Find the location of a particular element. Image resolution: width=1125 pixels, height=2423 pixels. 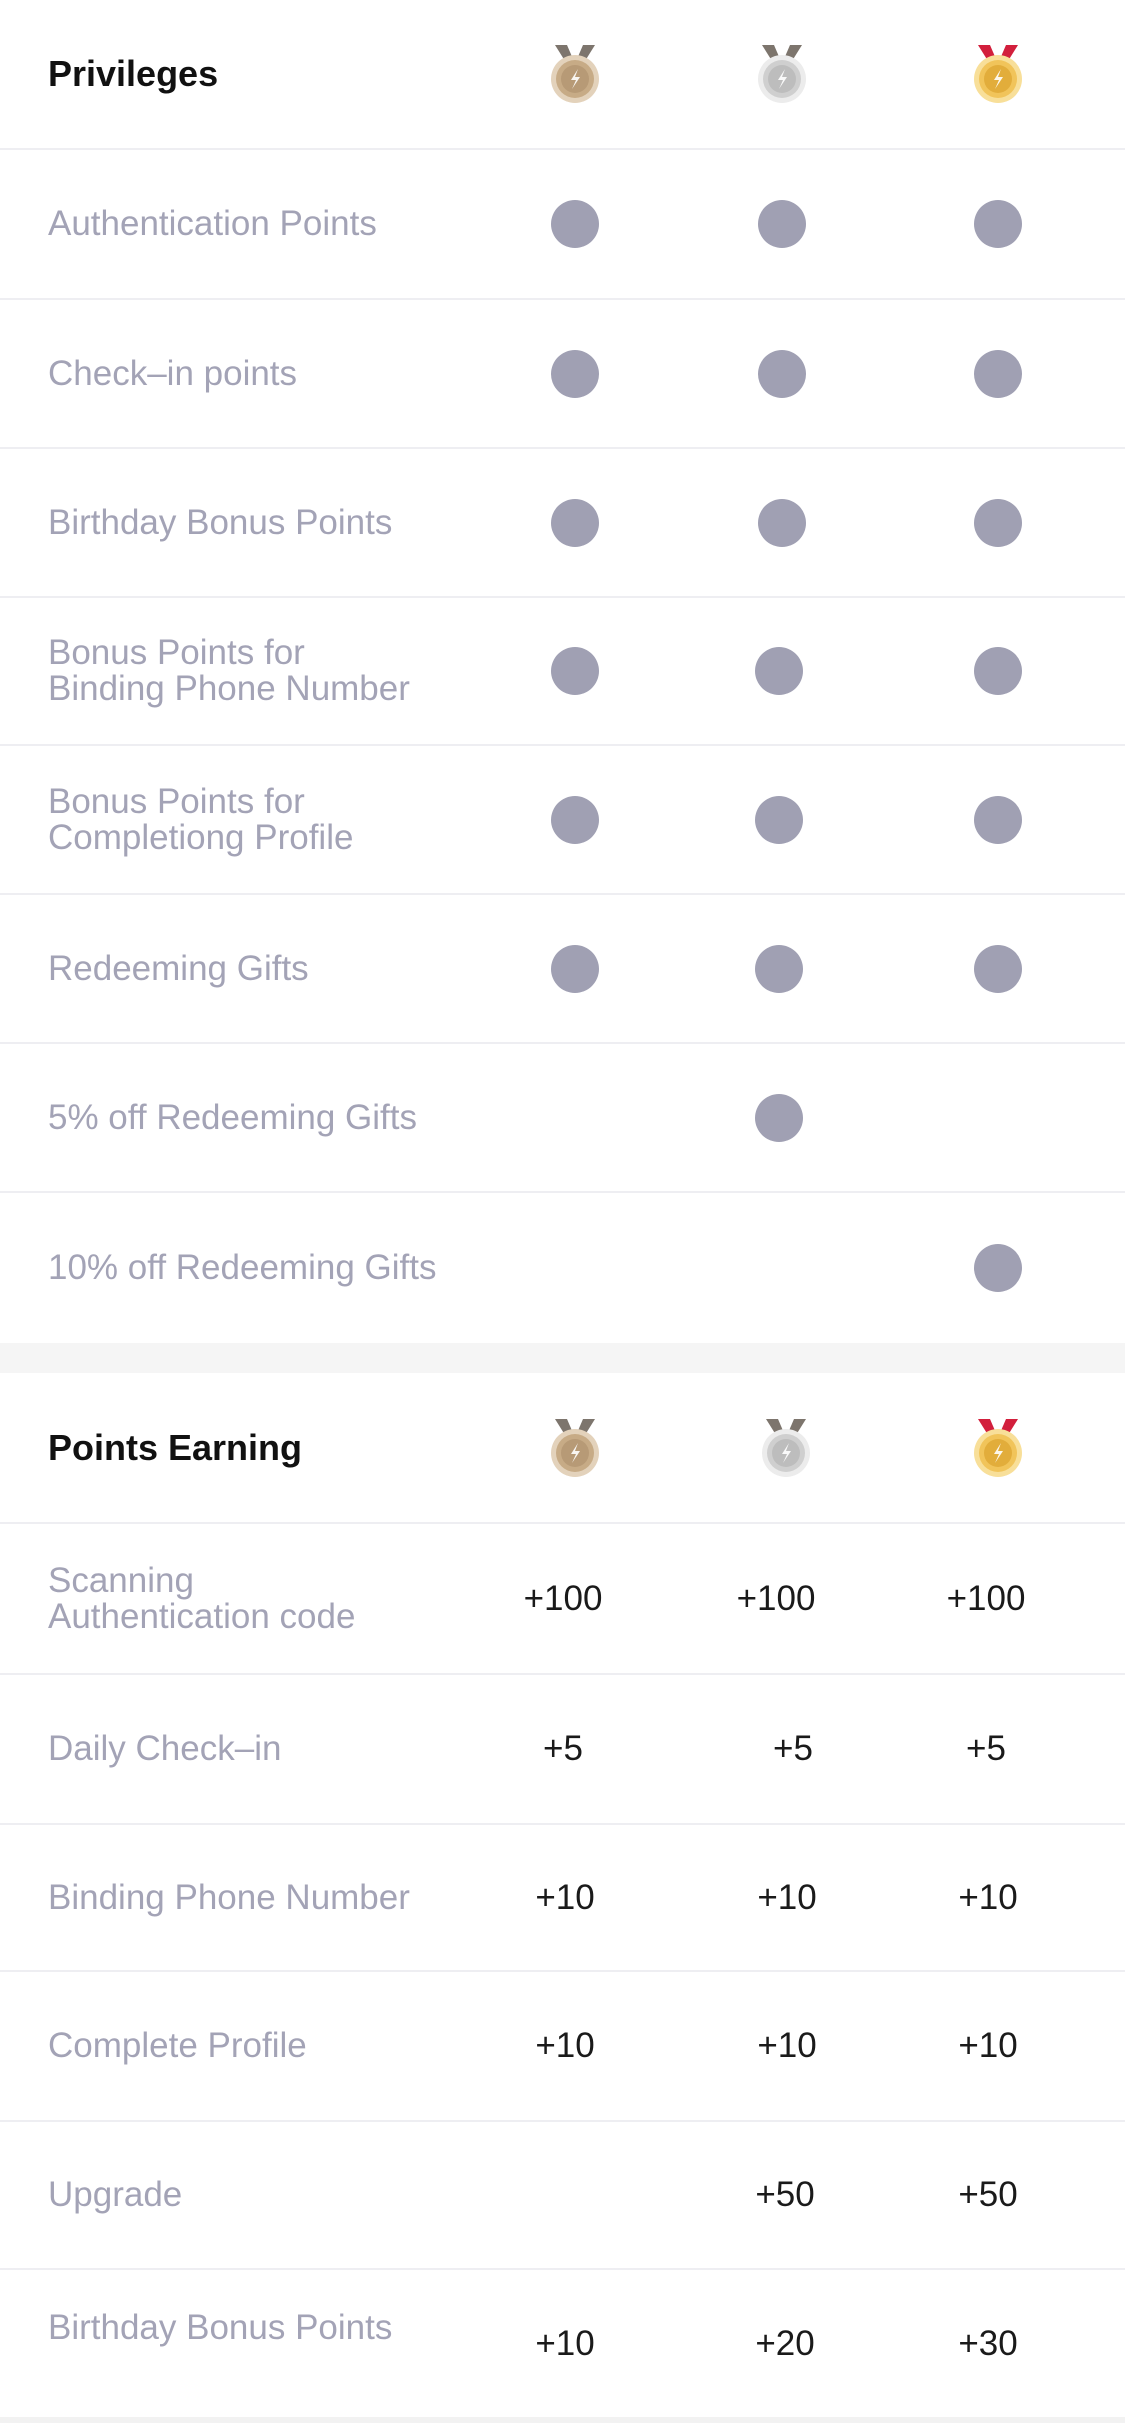

privilege-label: Authentication Points is located at coordinates (212, 223).